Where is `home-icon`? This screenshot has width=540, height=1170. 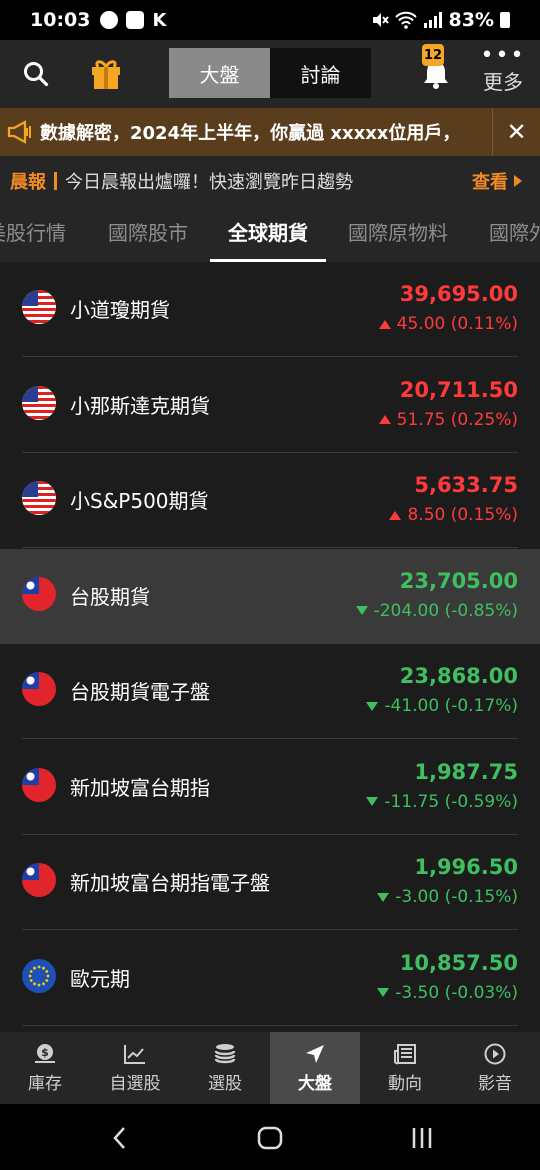 home-icon is located at coordinates (270, 1138).